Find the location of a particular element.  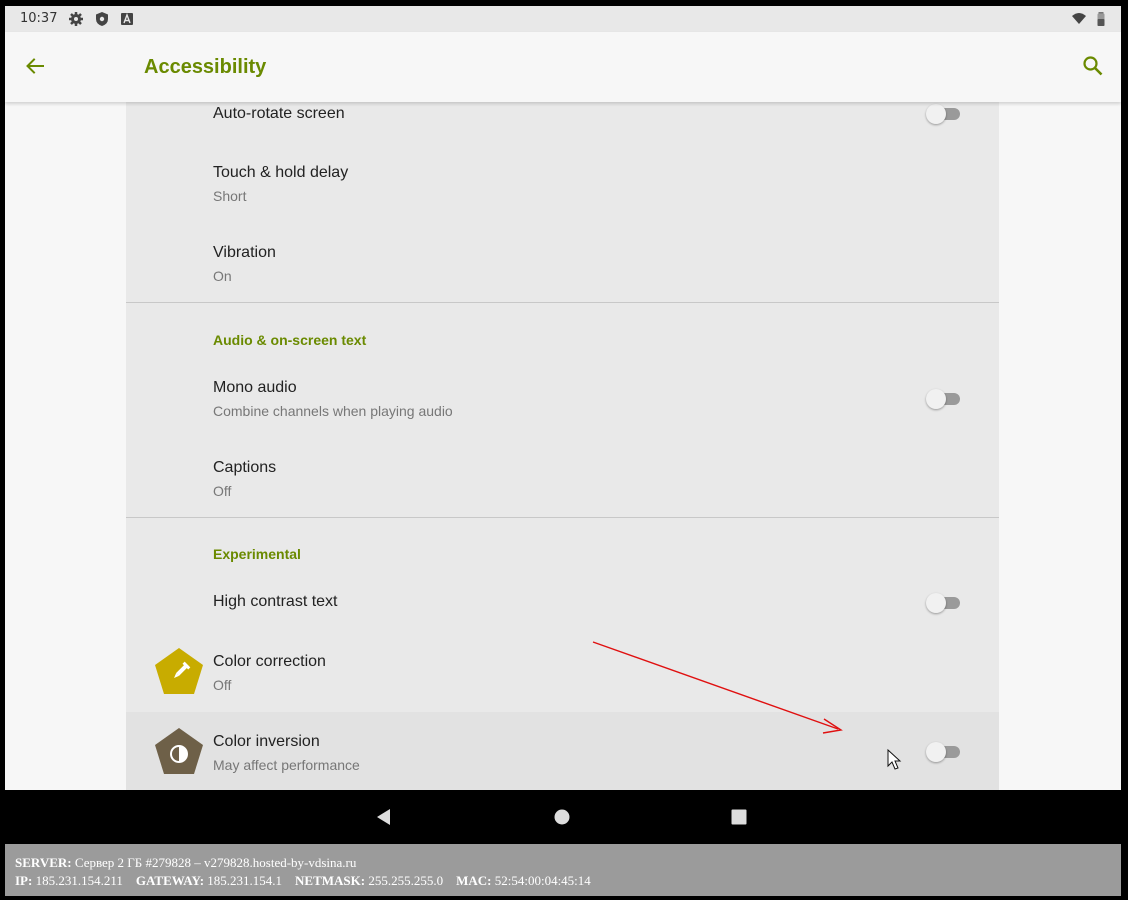

color-inversion-toggle is located at coordinates (943, 751).